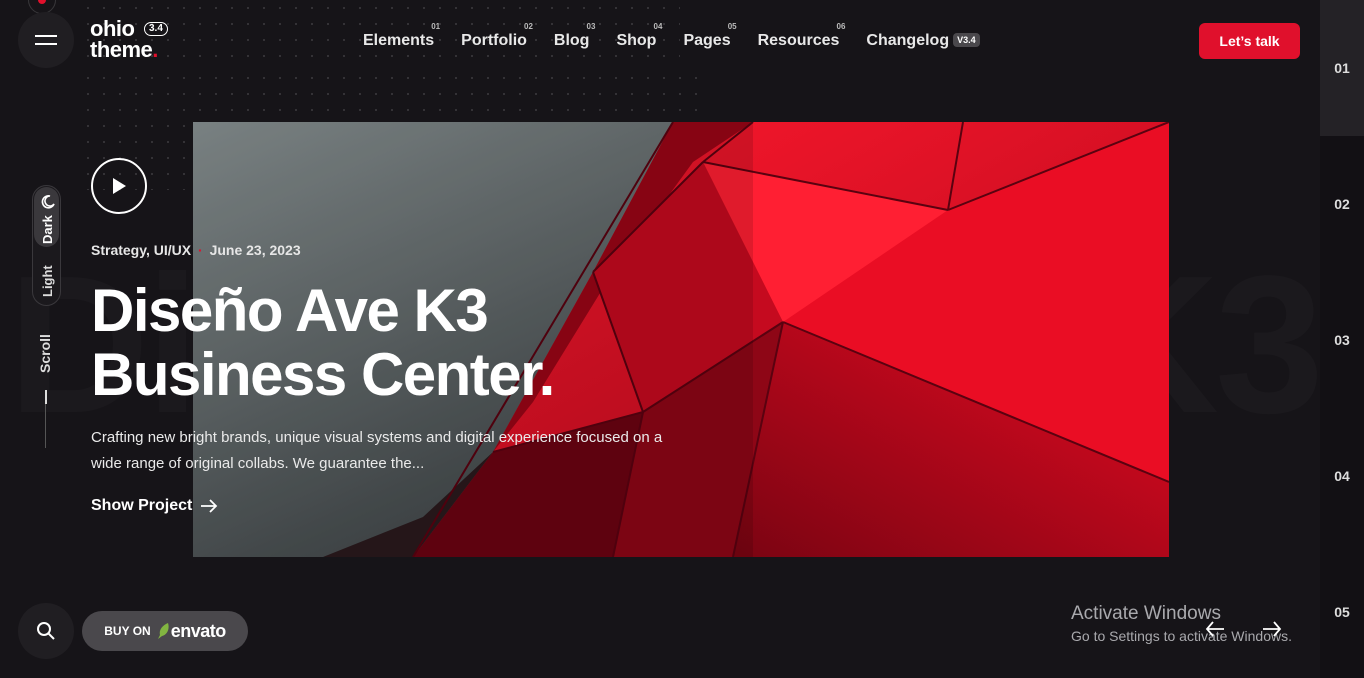 This screenshot has height=678, width=1364. What do you see at coordinates (707, 40) in the screenshot?
I see `nav-item-label: Pages` at bounding box center [707, 40].